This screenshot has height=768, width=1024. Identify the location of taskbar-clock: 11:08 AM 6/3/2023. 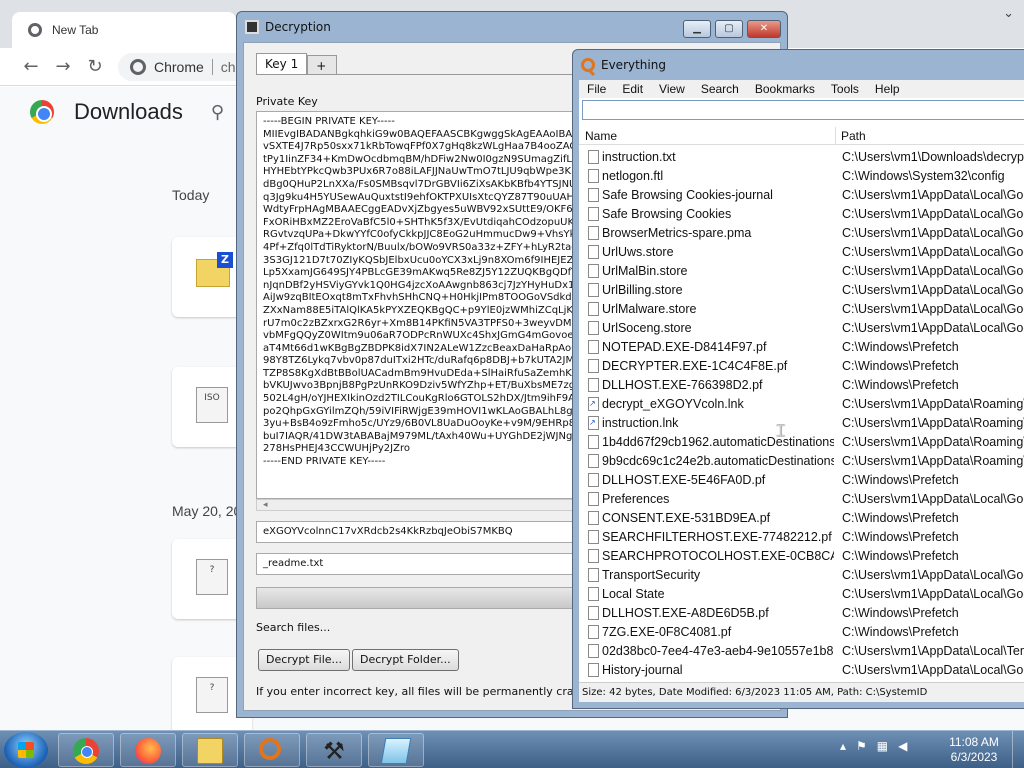
(974, 750).